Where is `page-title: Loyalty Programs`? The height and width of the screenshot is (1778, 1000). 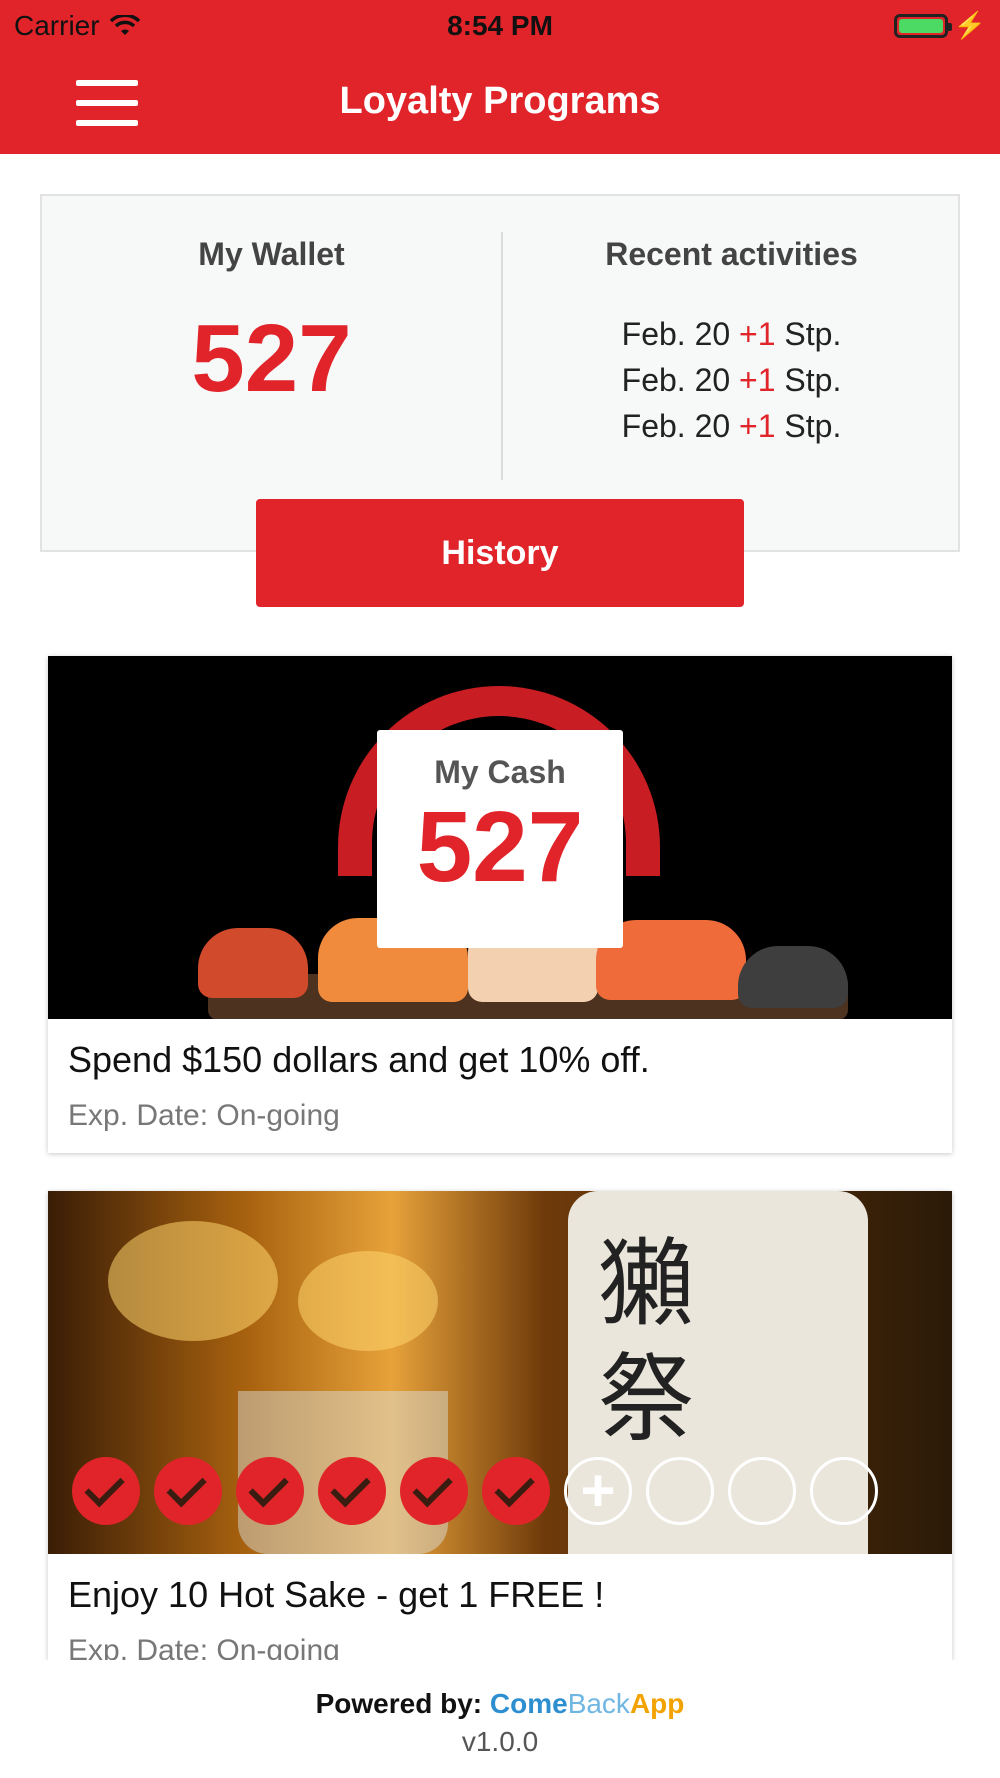 page-title: Loyalty Programs is located at coordinates (500, 101).